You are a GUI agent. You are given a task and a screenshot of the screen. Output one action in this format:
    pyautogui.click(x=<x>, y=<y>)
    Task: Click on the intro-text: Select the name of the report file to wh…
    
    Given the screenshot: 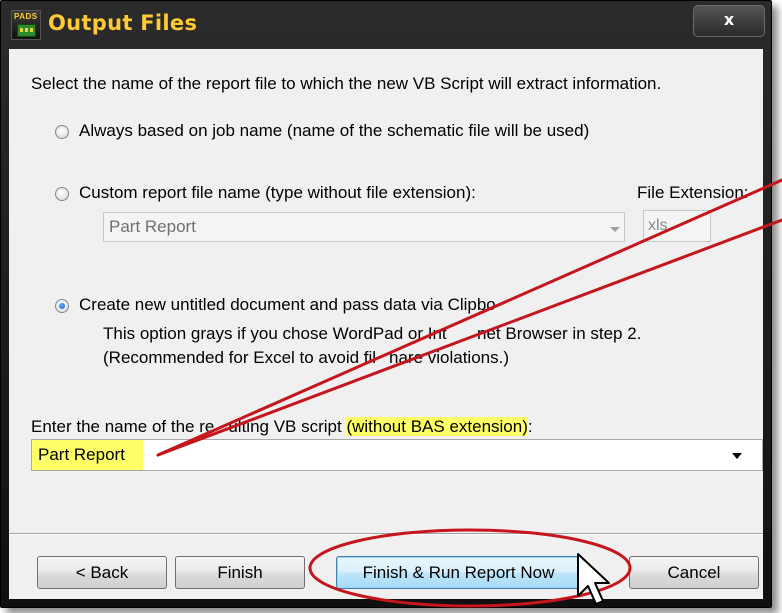 What is the action you would take?
    pyautogui.click(x=346, y=83)
    